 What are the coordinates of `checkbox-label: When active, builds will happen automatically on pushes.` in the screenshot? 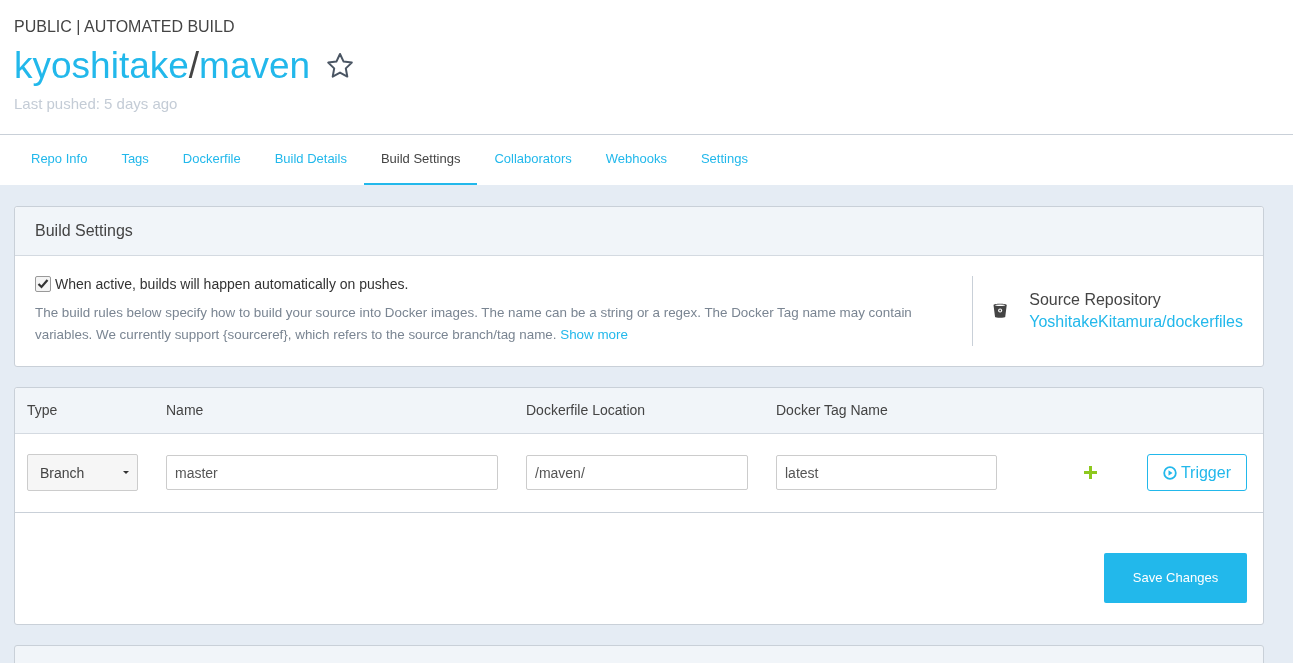 It's located at (232, 283).